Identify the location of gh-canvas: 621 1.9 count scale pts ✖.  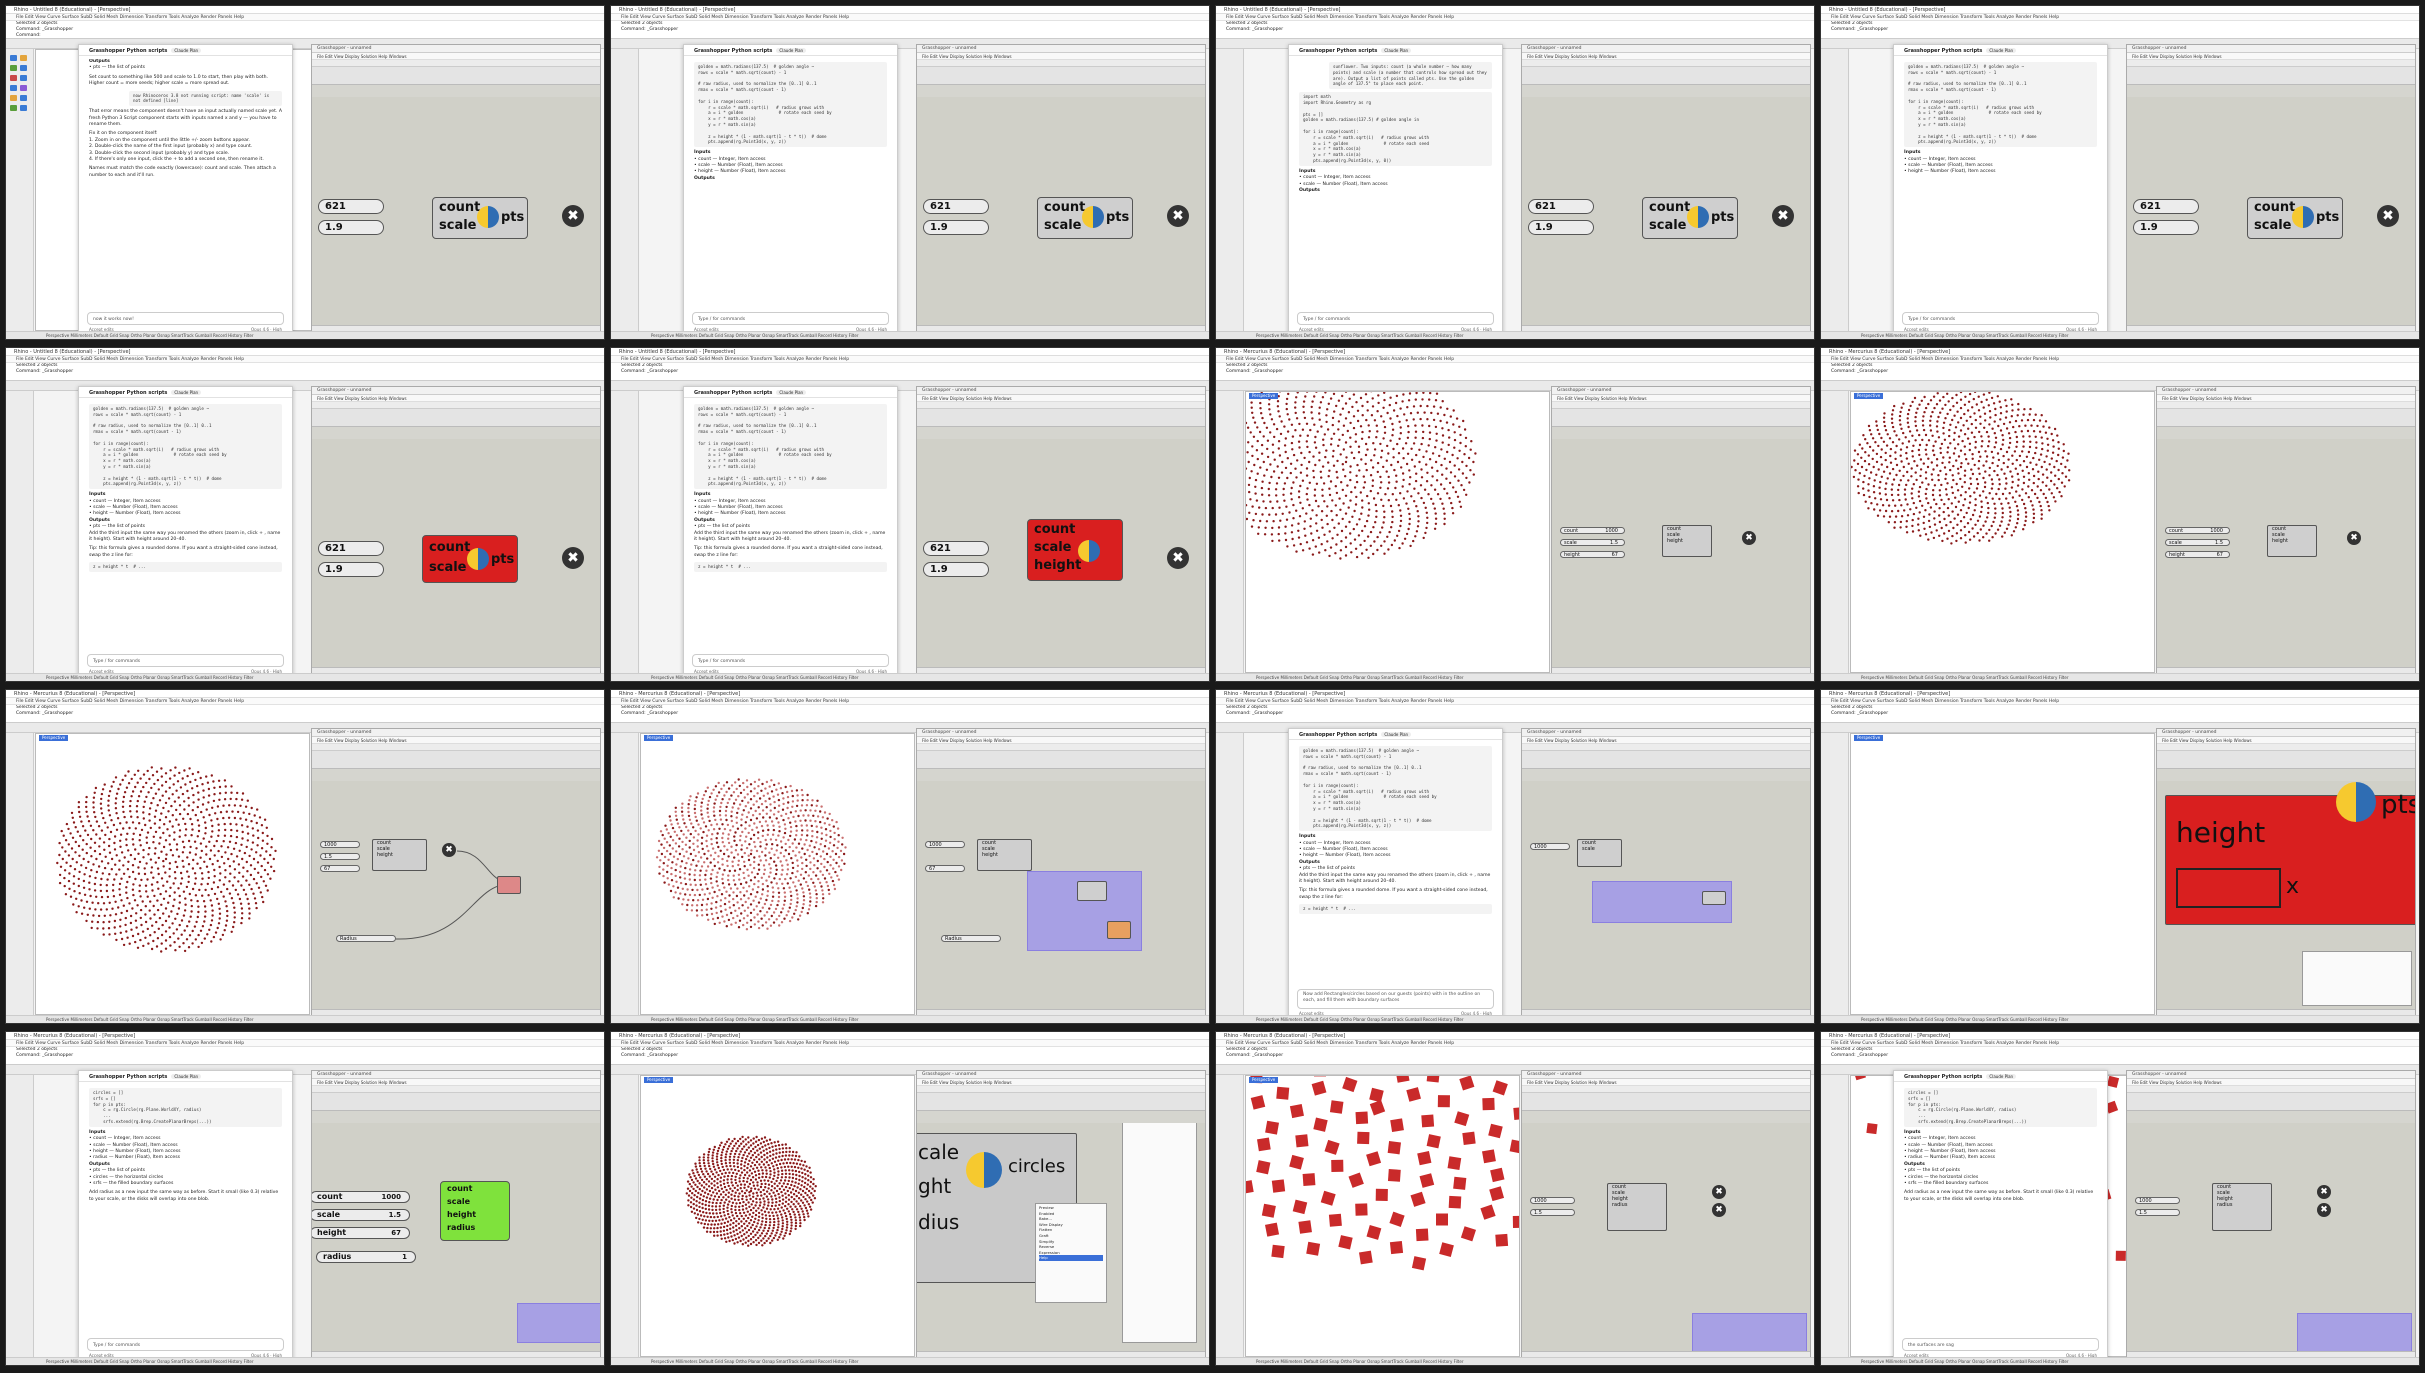
(456, 211).